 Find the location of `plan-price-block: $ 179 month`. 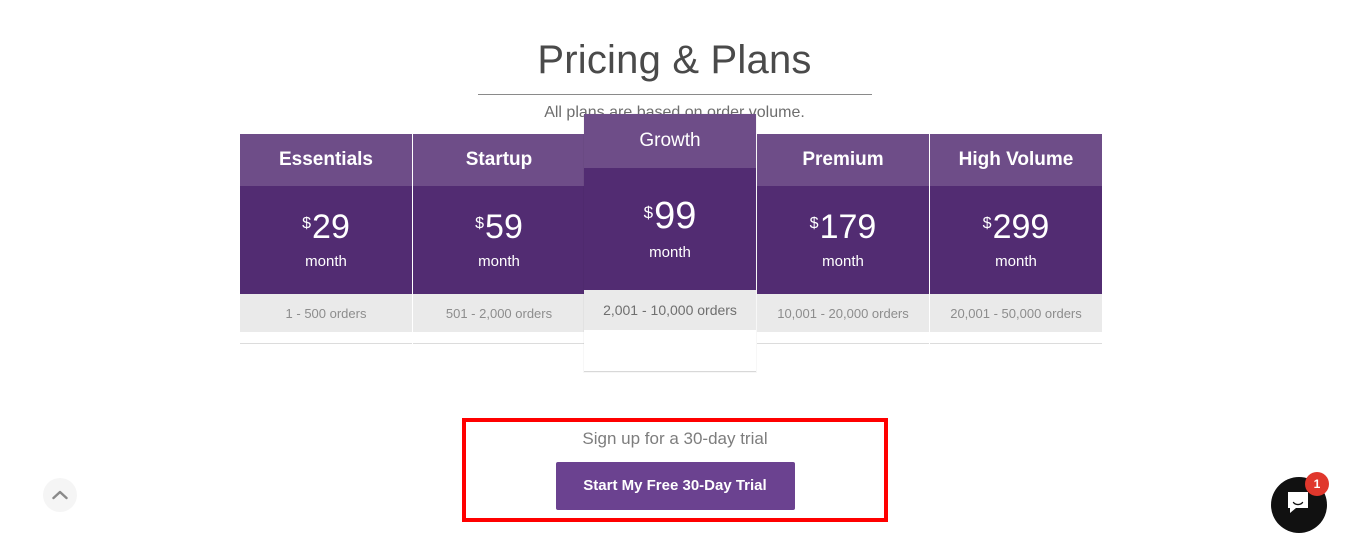

plan-price-block: $ 179 month is located at coordinates (843, 240).